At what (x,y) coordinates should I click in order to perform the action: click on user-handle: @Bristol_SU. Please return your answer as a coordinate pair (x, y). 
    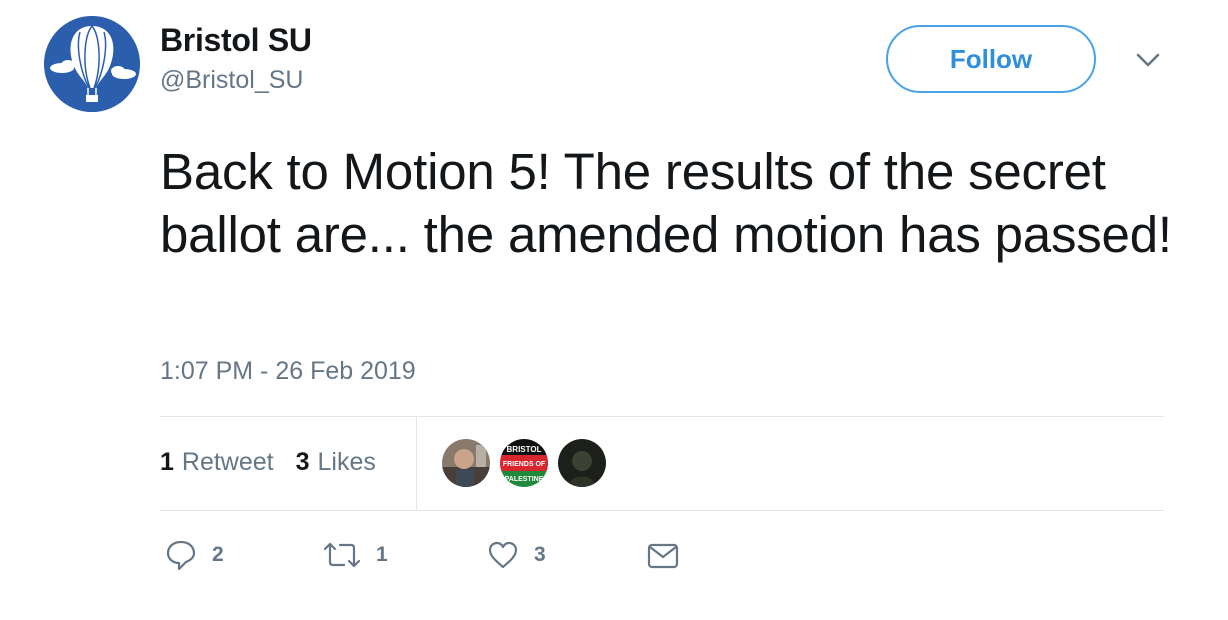
    Looking at the image, I should click on (231, 80).